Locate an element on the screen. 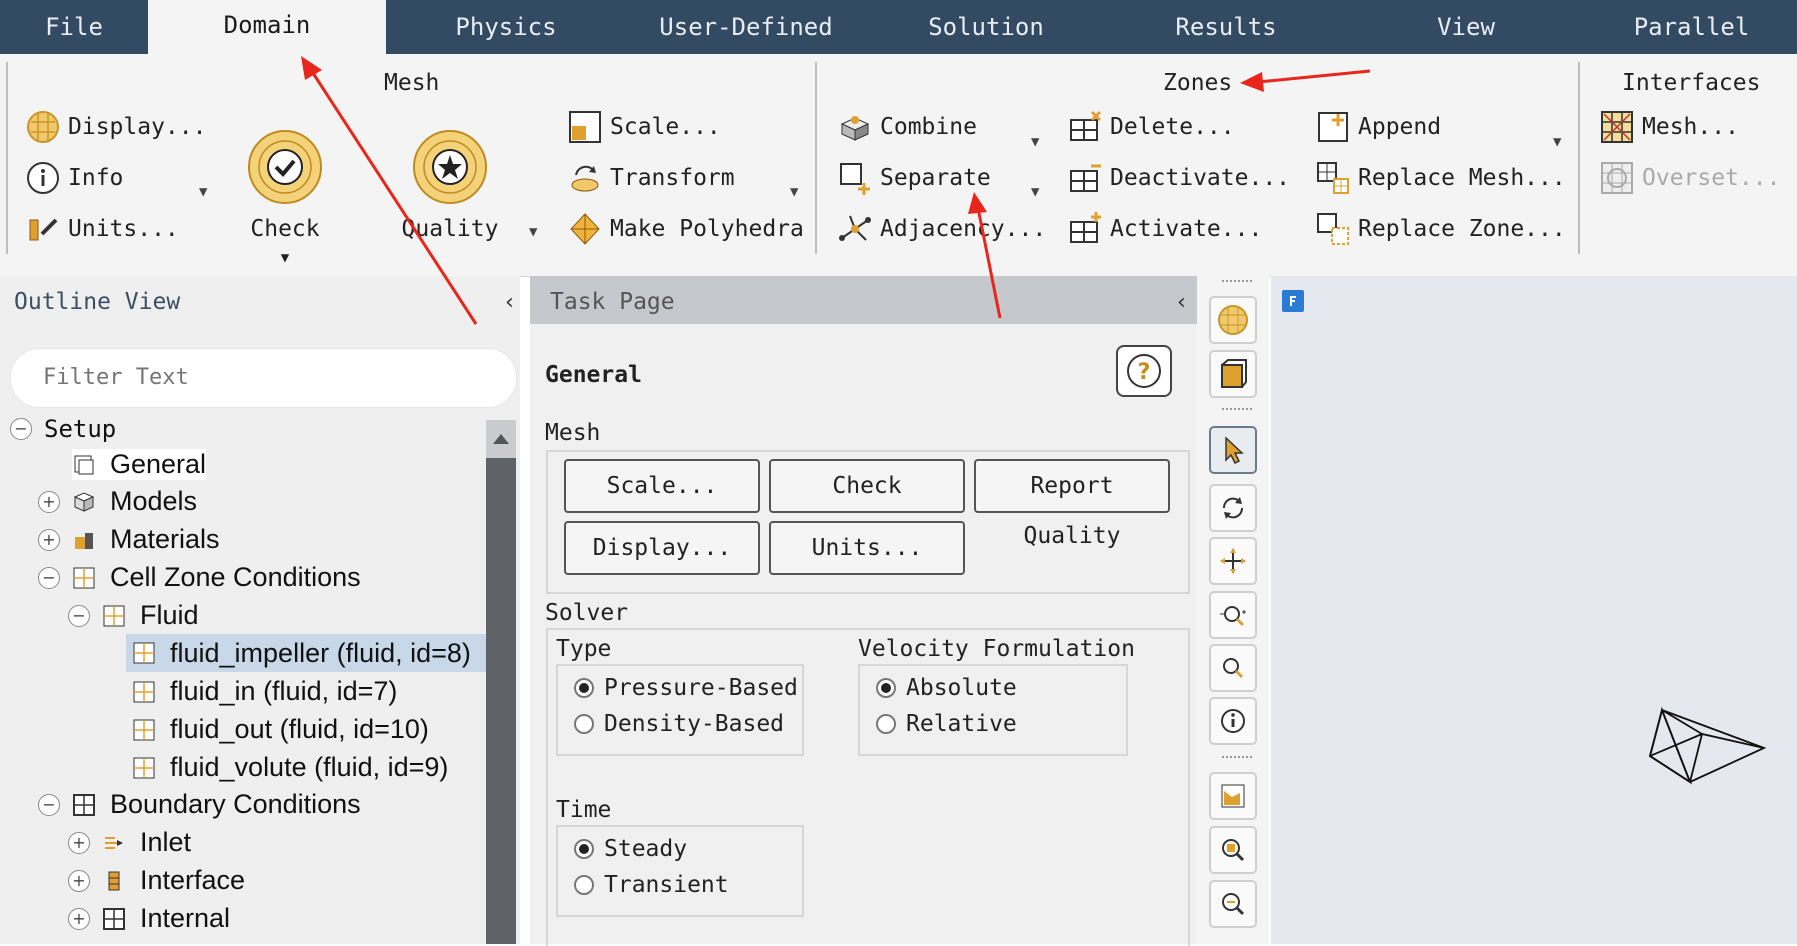 The width and height of the screenshot is (1797, 946). combine-button: Combine is located at coordinates (907, 127).